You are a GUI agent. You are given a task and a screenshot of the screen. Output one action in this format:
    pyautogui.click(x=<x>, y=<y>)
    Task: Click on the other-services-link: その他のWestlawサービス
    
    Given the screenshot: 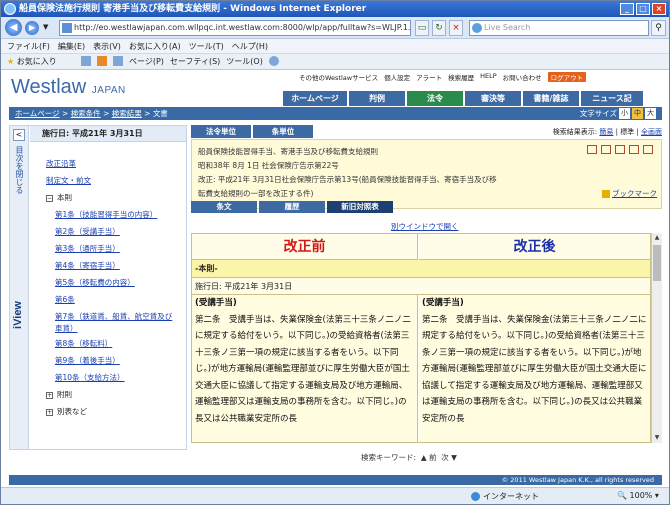 What is the action you would take?
    pyautogui.click(x=338, y=77)
    